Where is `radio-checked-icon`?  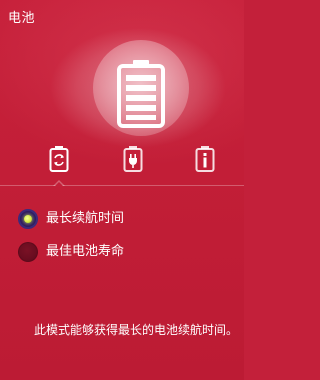 radio-checked-icon is located at coordinates (28, 219).